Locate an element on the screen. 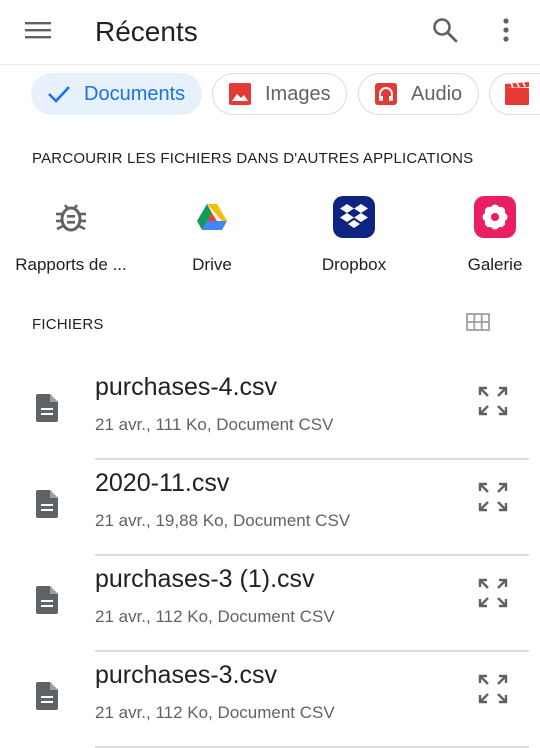 This screenshot has height=748, width=540. menu-button is located at coordinates (38, 32).